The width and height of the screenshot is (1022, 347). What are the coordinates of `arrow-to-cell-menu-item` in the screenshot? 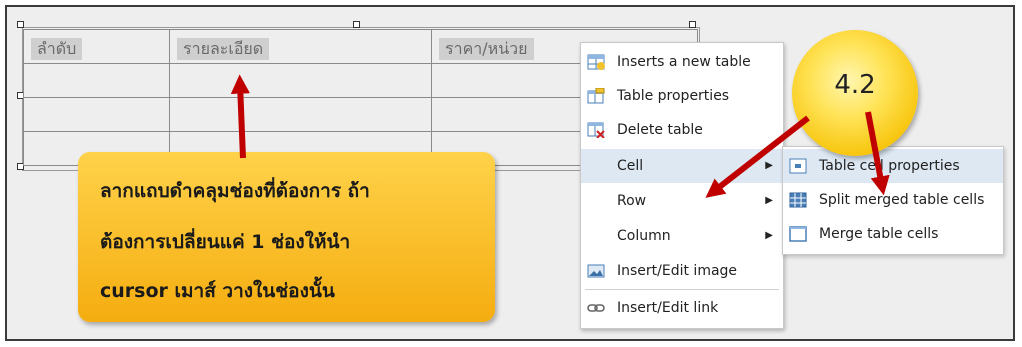 It's located at (757, 156).